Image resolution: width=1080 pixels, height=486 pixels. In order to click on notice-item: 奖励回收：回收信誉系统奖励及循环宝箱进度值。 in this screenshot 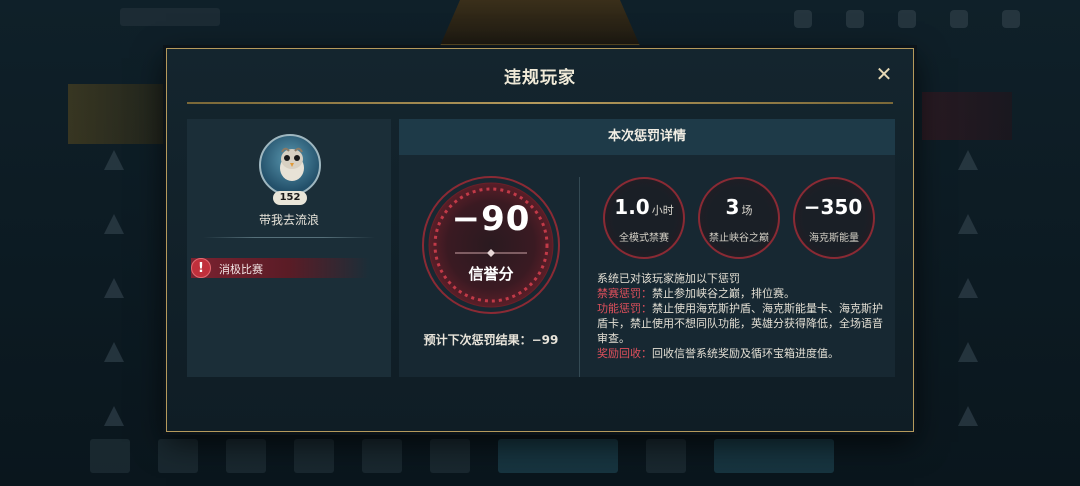, I will do `click(742, 353)`.